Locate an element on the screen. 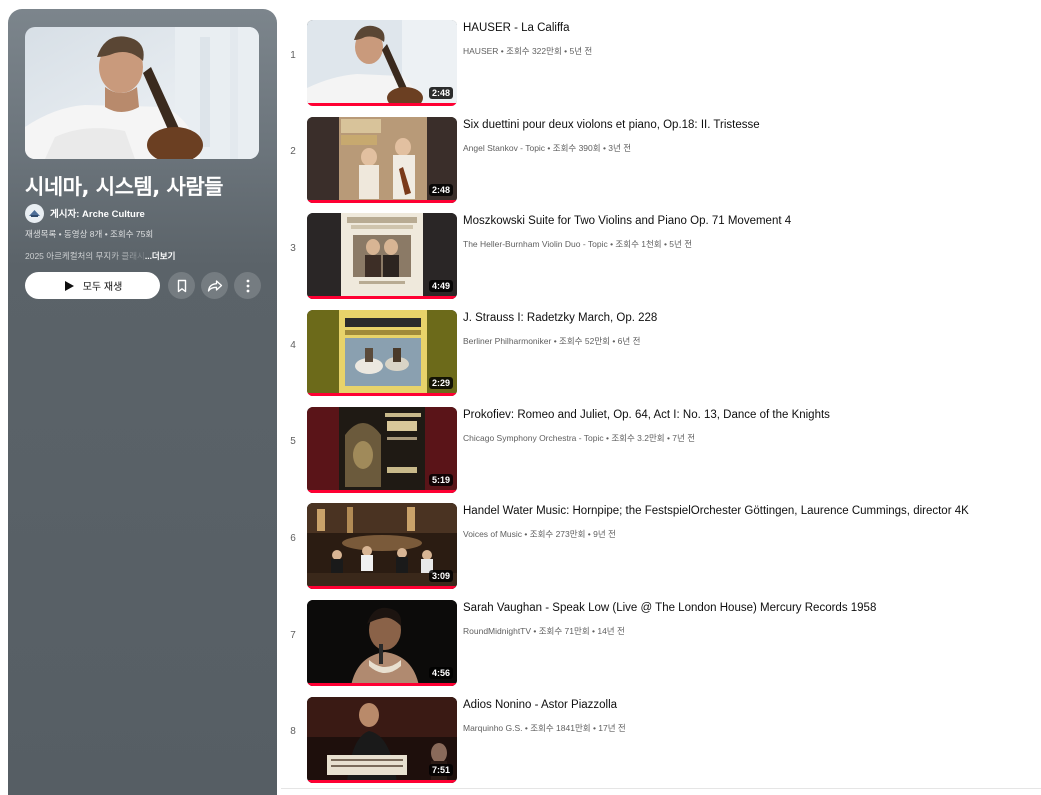 Image resolution: width=1041 pixels, height=795 pixels. play-icon is located at coordinates (69, 285).